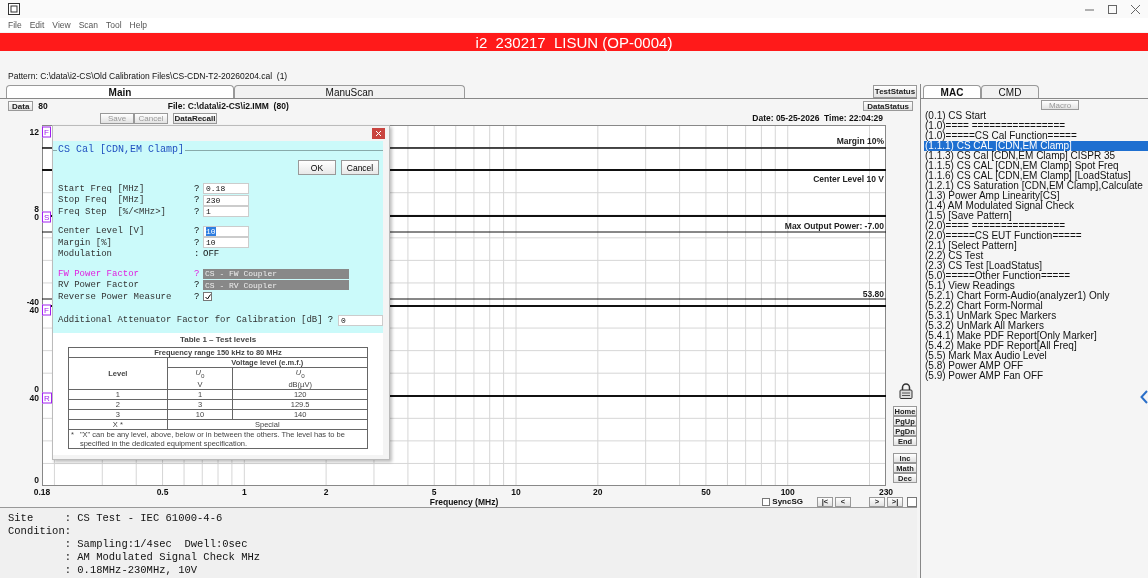 This screenshot has height=578, width=1148. Describe the element at coordinates (114, 25) in the screenshot. I see `menu-item: Tool` at that location.